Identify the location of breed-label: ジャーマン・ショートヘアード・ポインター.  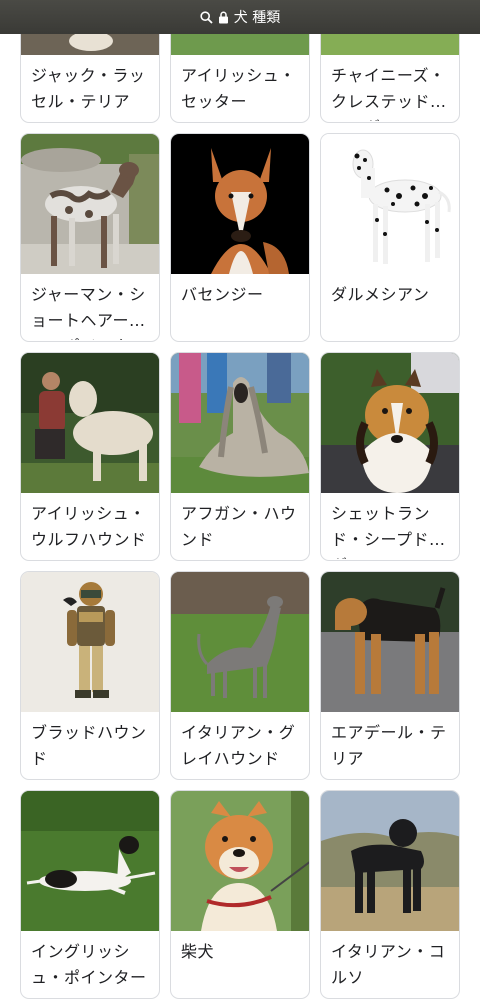
(88, 312).